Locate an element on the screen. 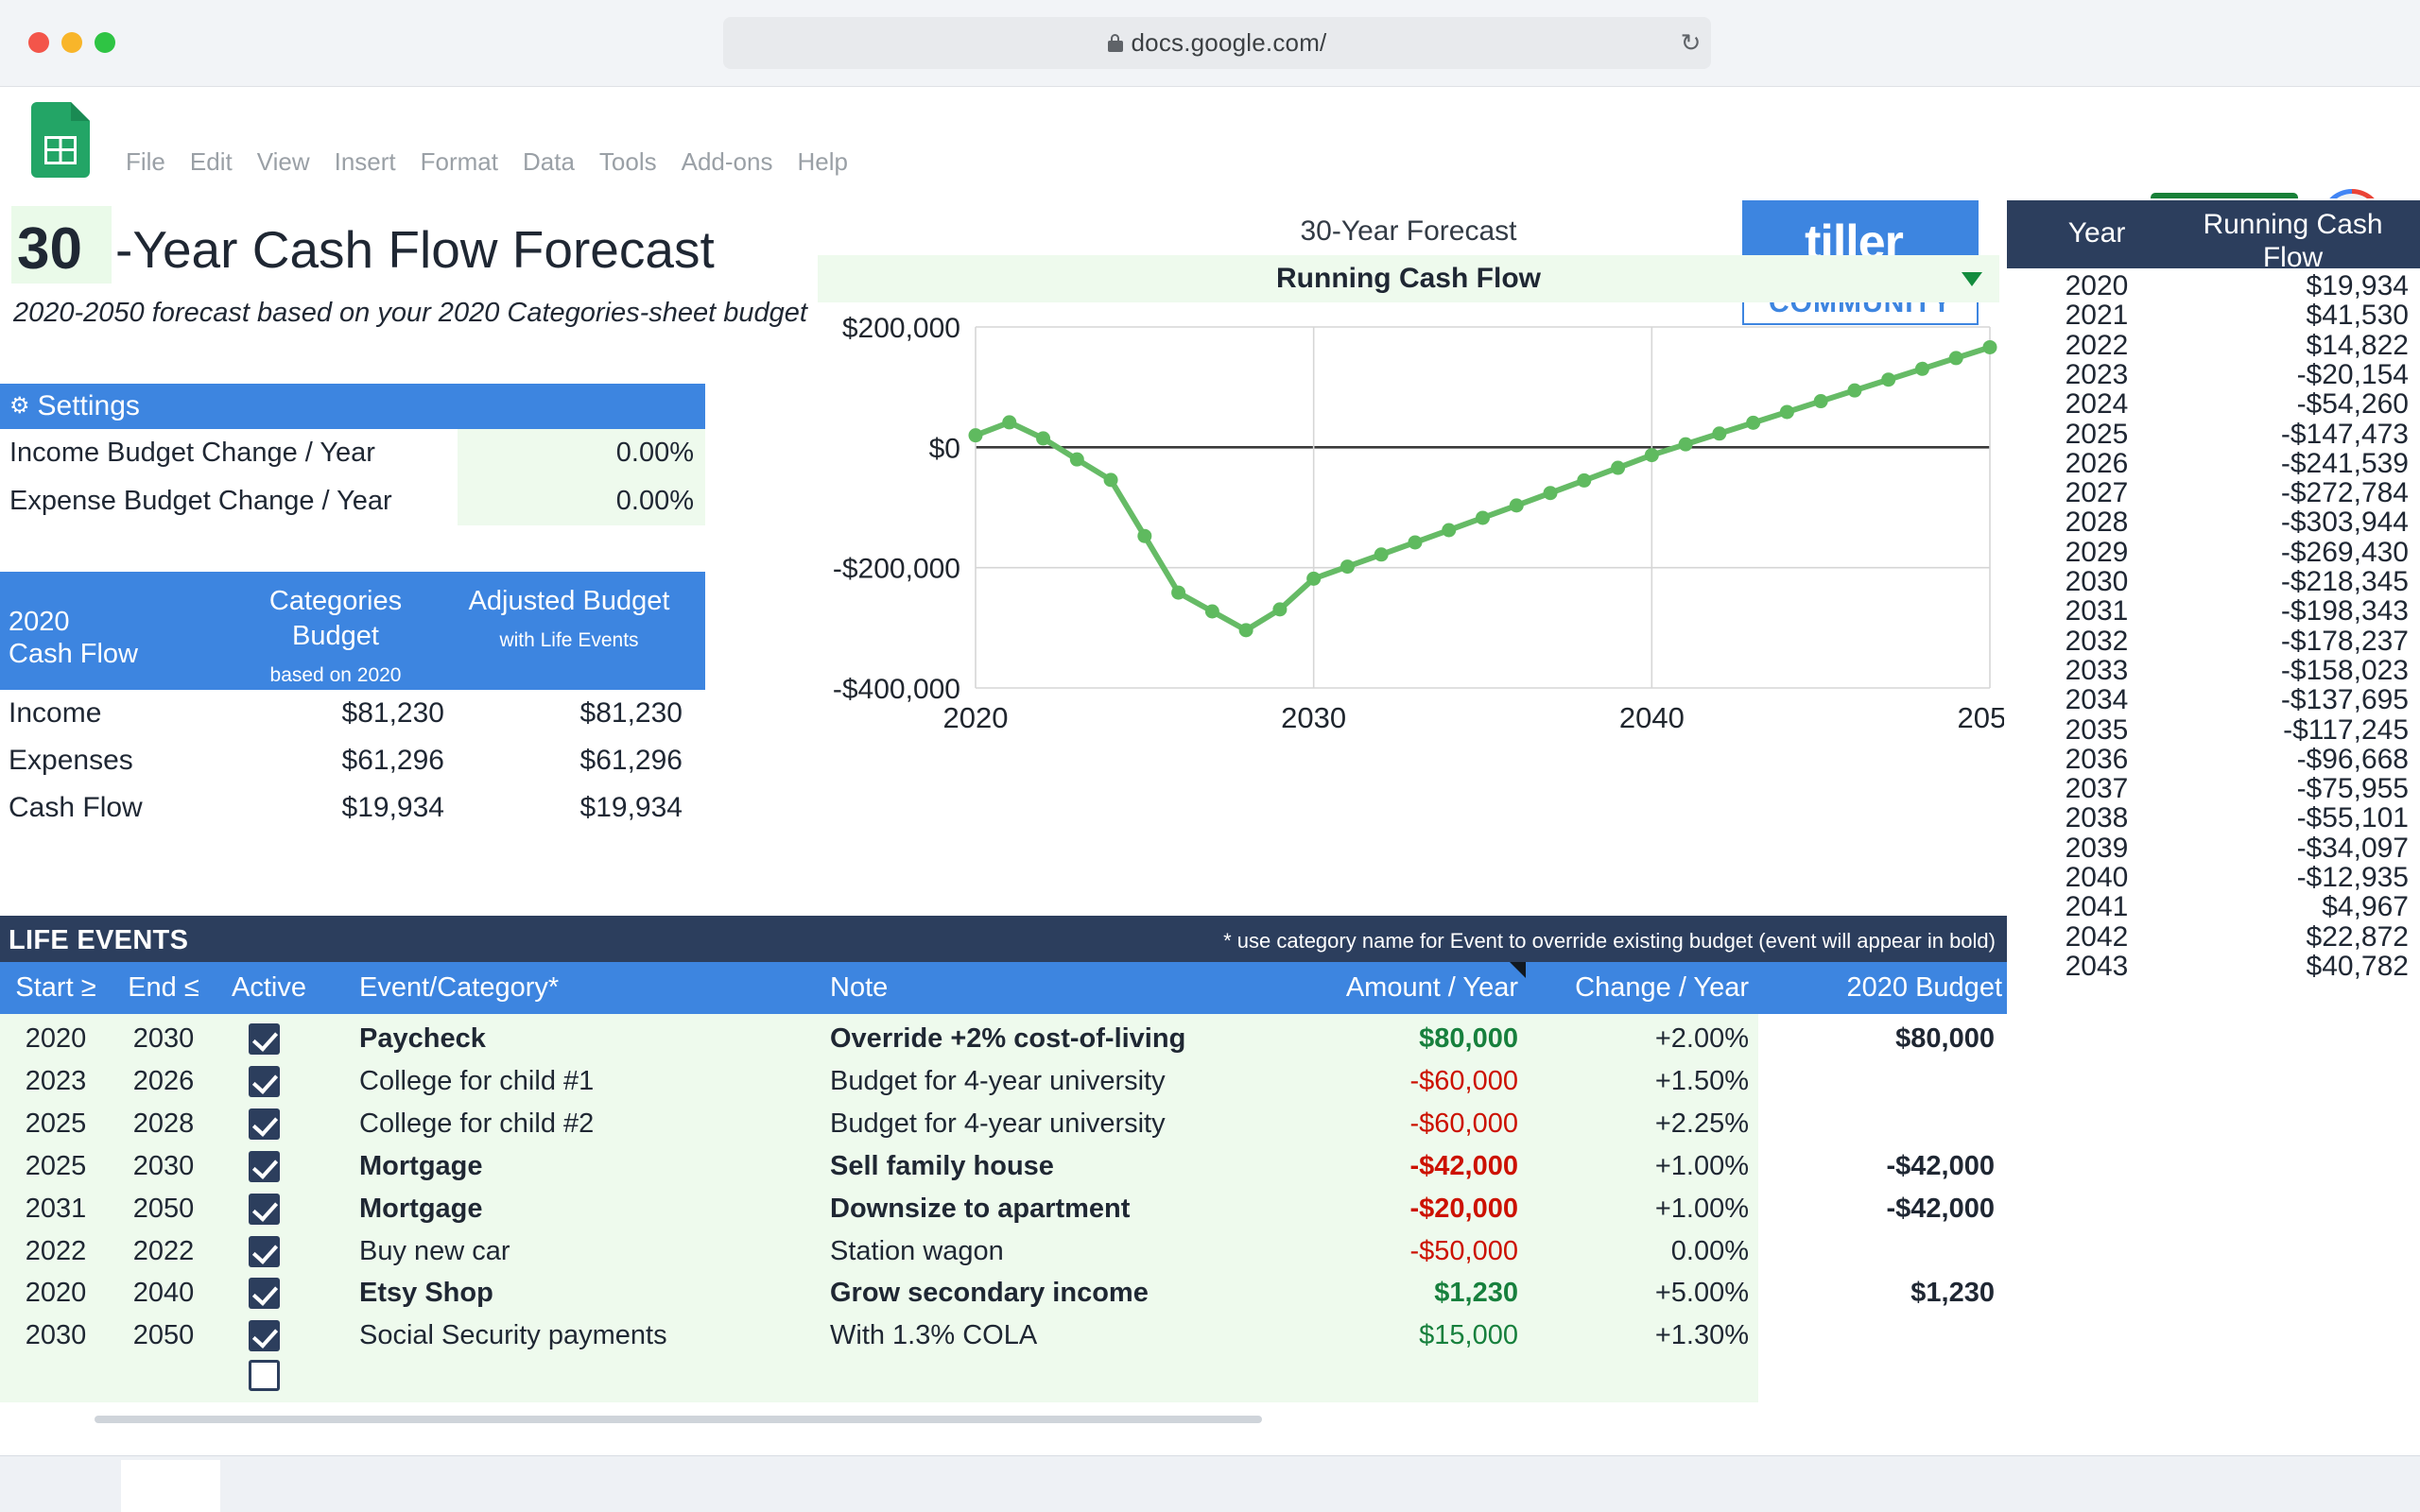 The image size is (2420, 1512). life-events-empty-row-checkbox is located at coordinates (264, 1378).